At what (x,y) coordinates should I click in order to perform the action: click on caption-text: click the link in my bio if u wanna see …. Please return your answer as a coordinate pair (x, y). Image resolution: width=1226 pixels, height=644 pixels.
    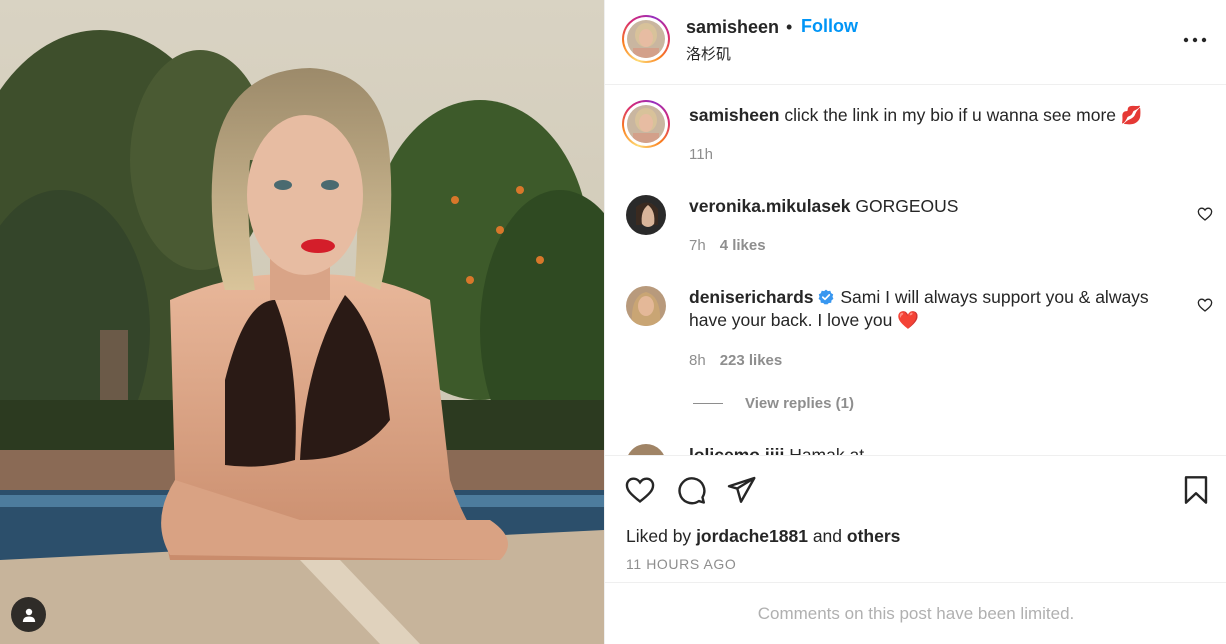
    Looking at the image, I should click on (963, 115).